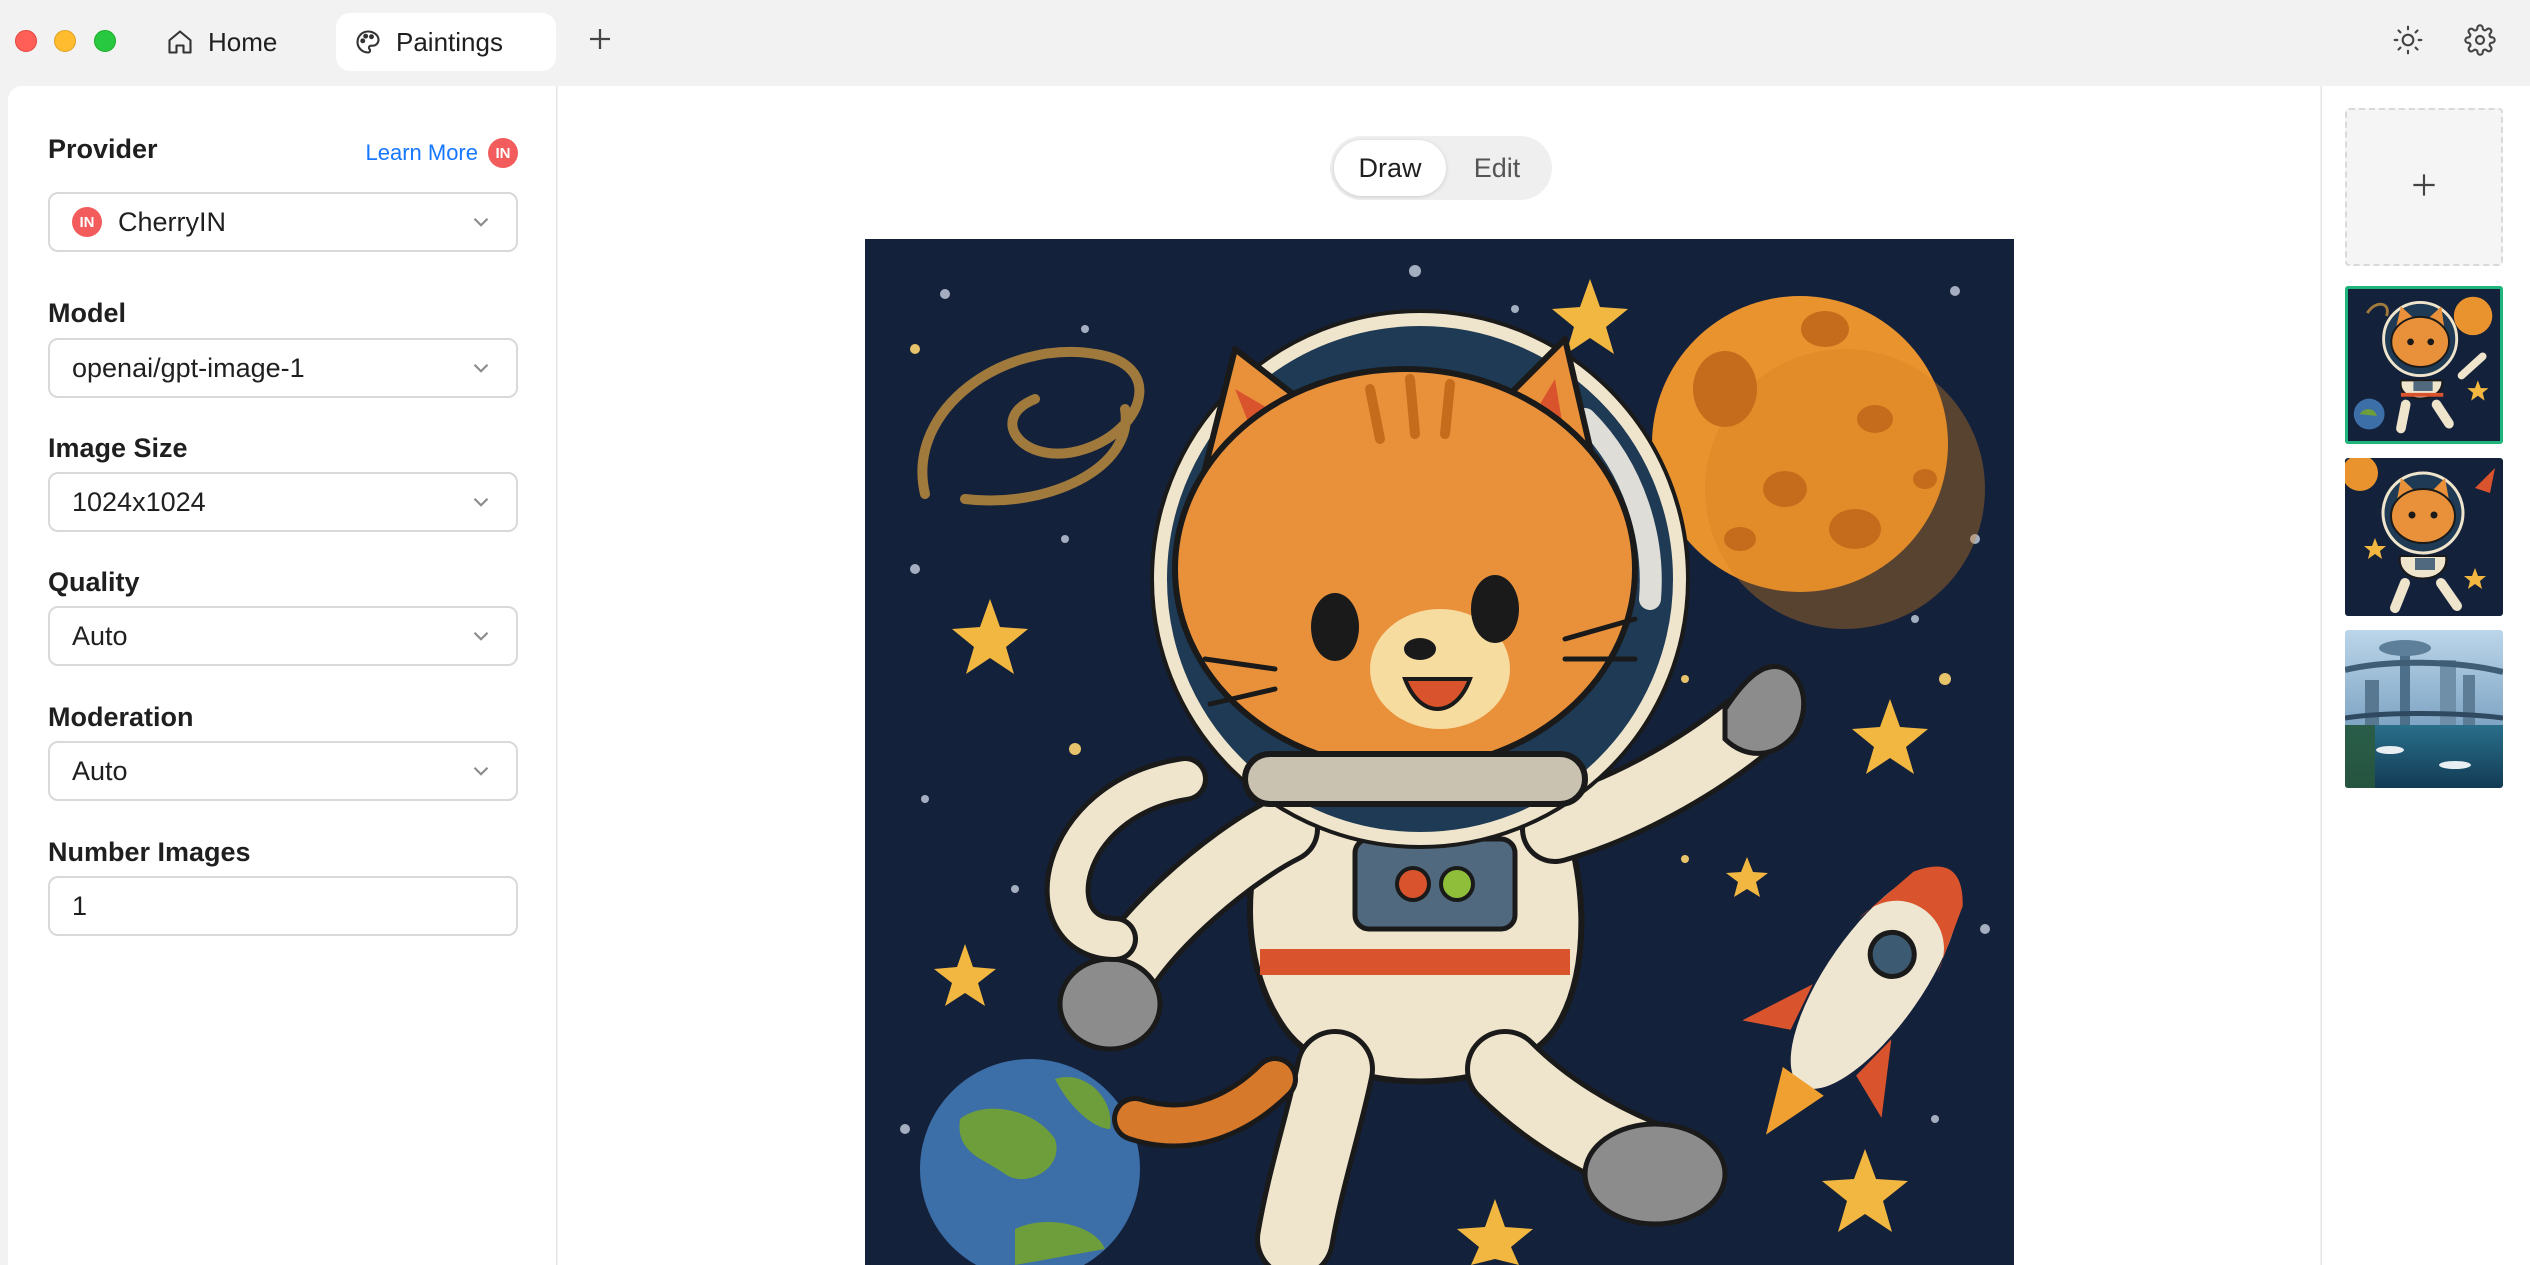 Image resolution: width=2530 pixels, height=1265 pixels. Describe the element at coordinates (94, 582) in the screenshot. I see `quality-label: Quality` at that location.